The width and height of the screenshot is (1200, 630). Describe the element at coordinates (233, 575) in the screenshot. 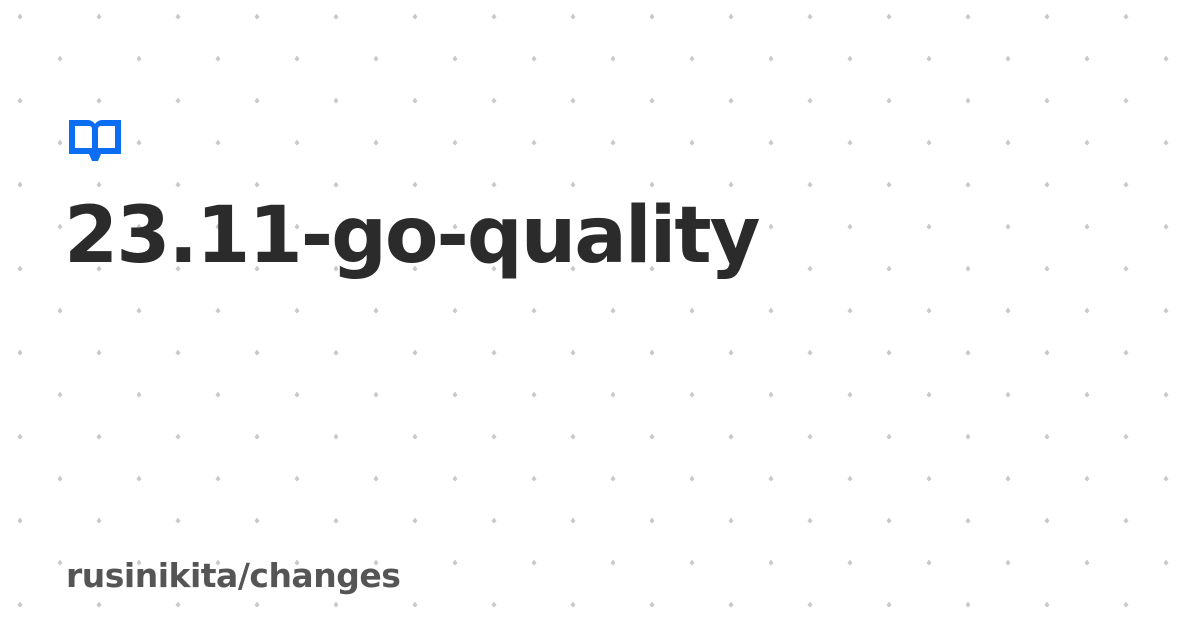

I see `repository-name: rusinikita/changes` at that location.